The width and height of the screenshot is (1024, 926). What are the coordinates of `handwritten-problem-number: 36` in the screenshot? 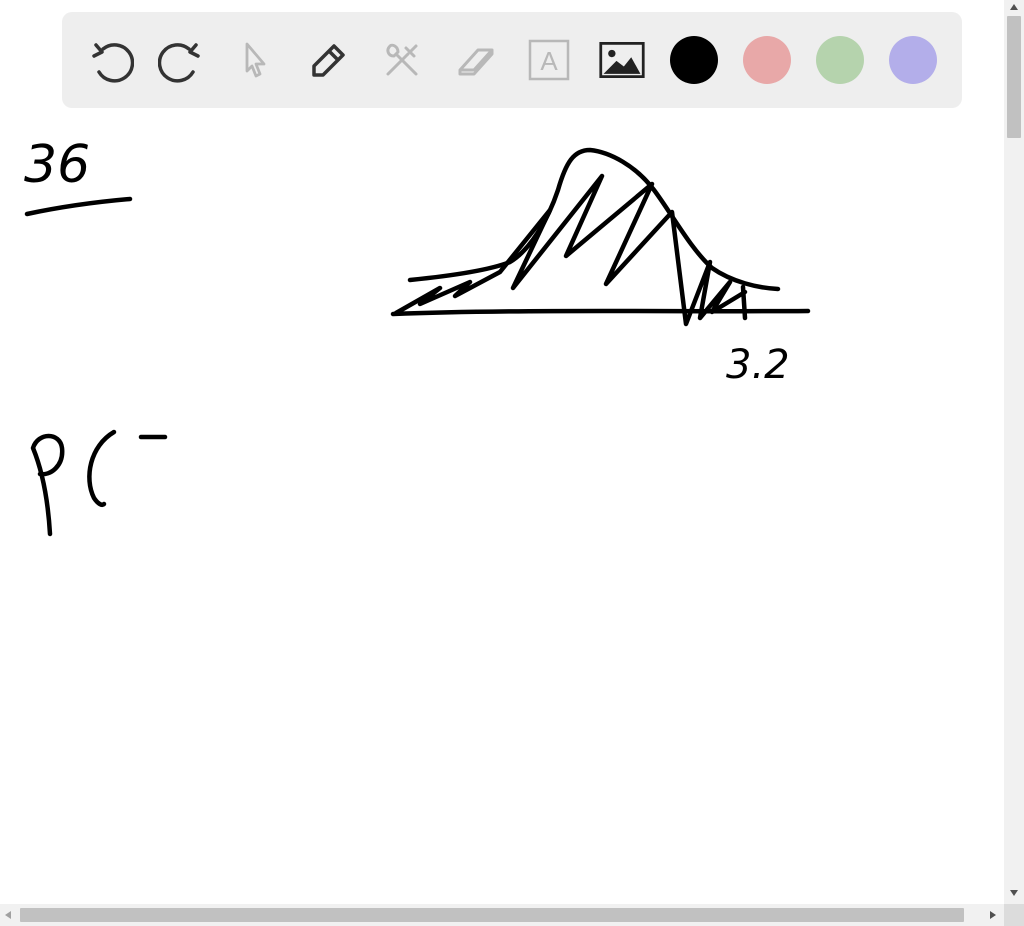 It's located at (78, 176).